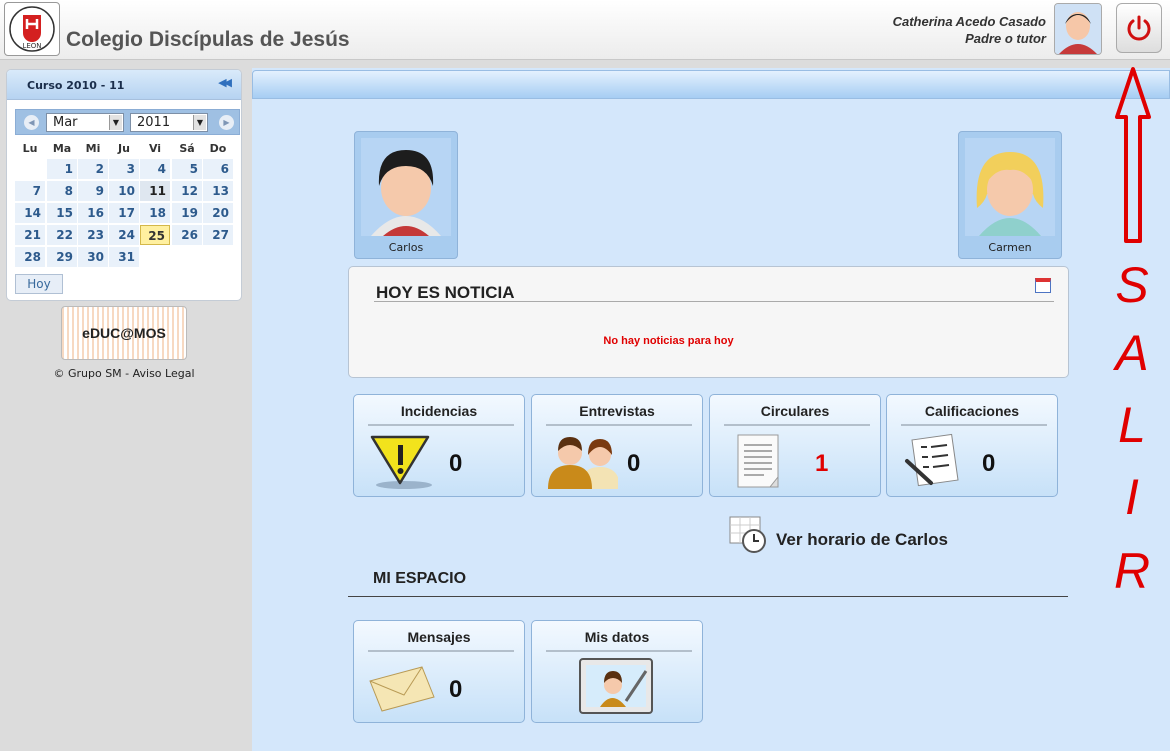  I want to click on calendar-day: 3, so click(124, 169).